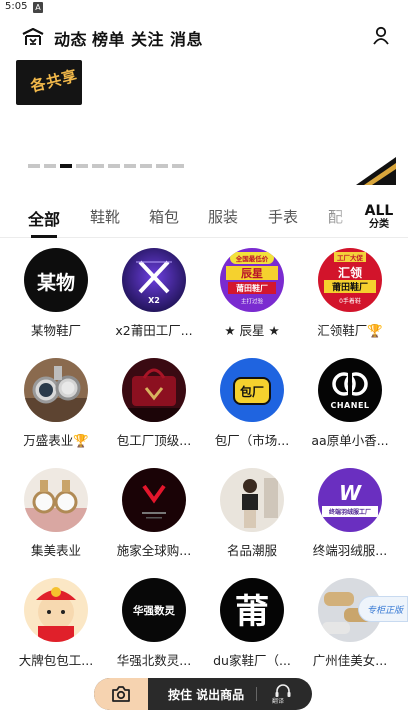 The image size is (408, 720). I want to click on category-tab-watches: 手表, so click(283, 216).